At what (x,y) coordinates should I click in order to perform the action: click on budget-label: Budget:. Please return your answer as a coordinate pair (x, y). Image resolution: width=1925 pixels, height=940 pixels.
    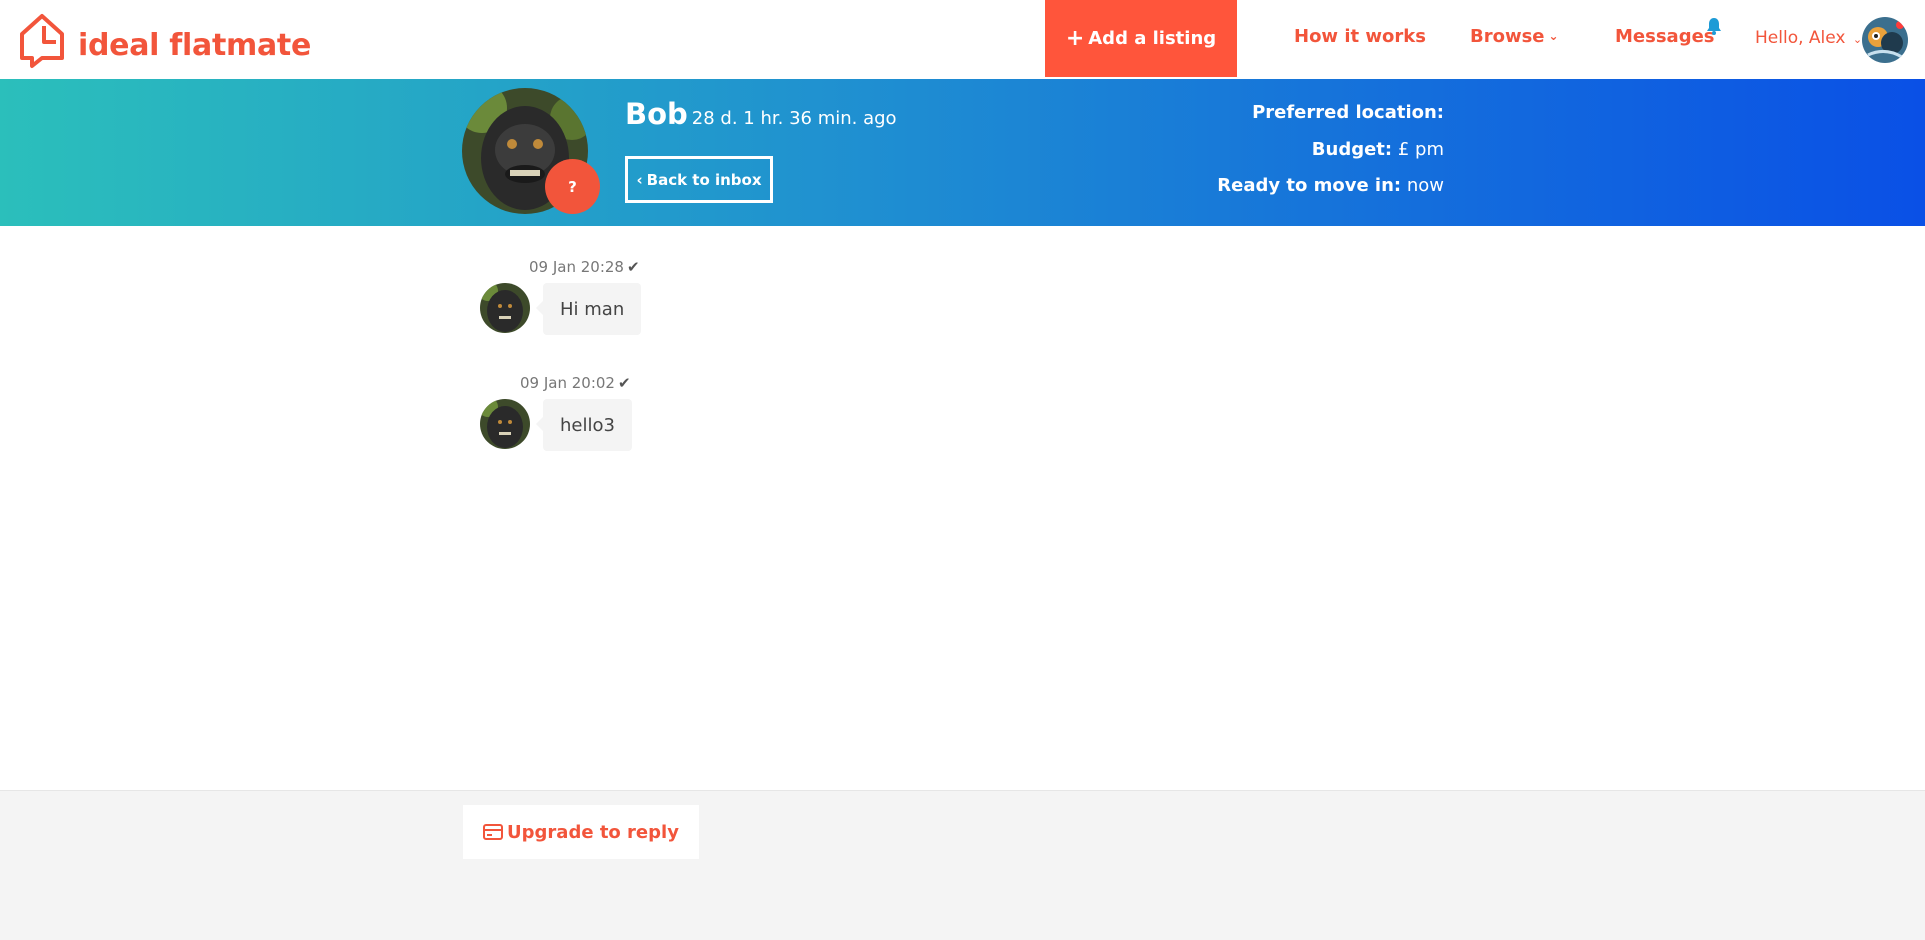
    Looking at the image, I should click on (1352, 149).